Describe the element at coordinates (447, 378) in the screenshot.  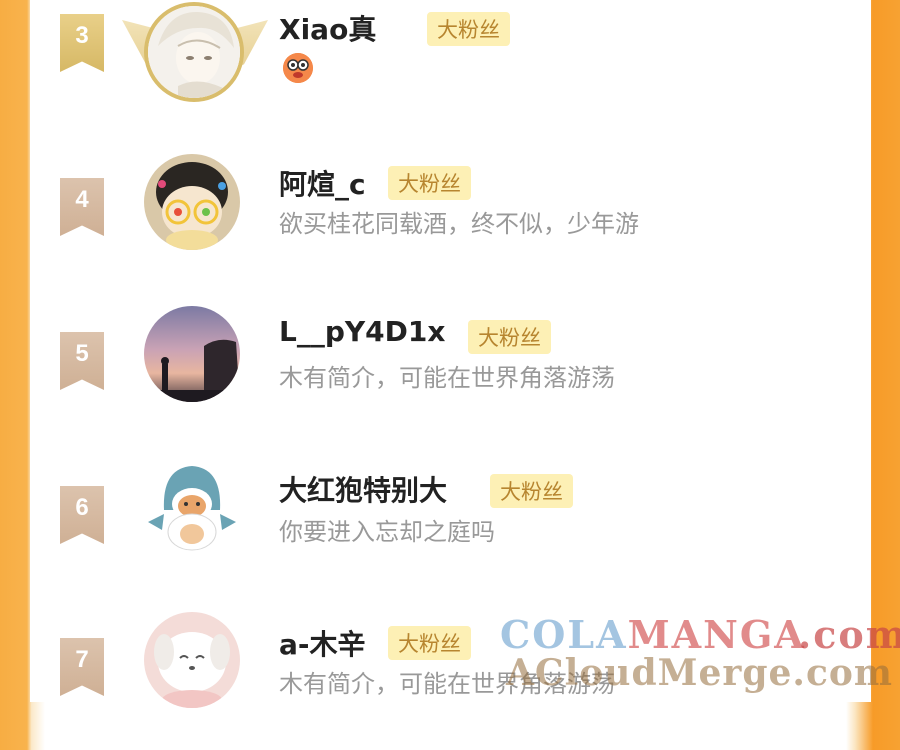
I see `fan-bio: 木有简介，可能在世界角落游荡` at that location.